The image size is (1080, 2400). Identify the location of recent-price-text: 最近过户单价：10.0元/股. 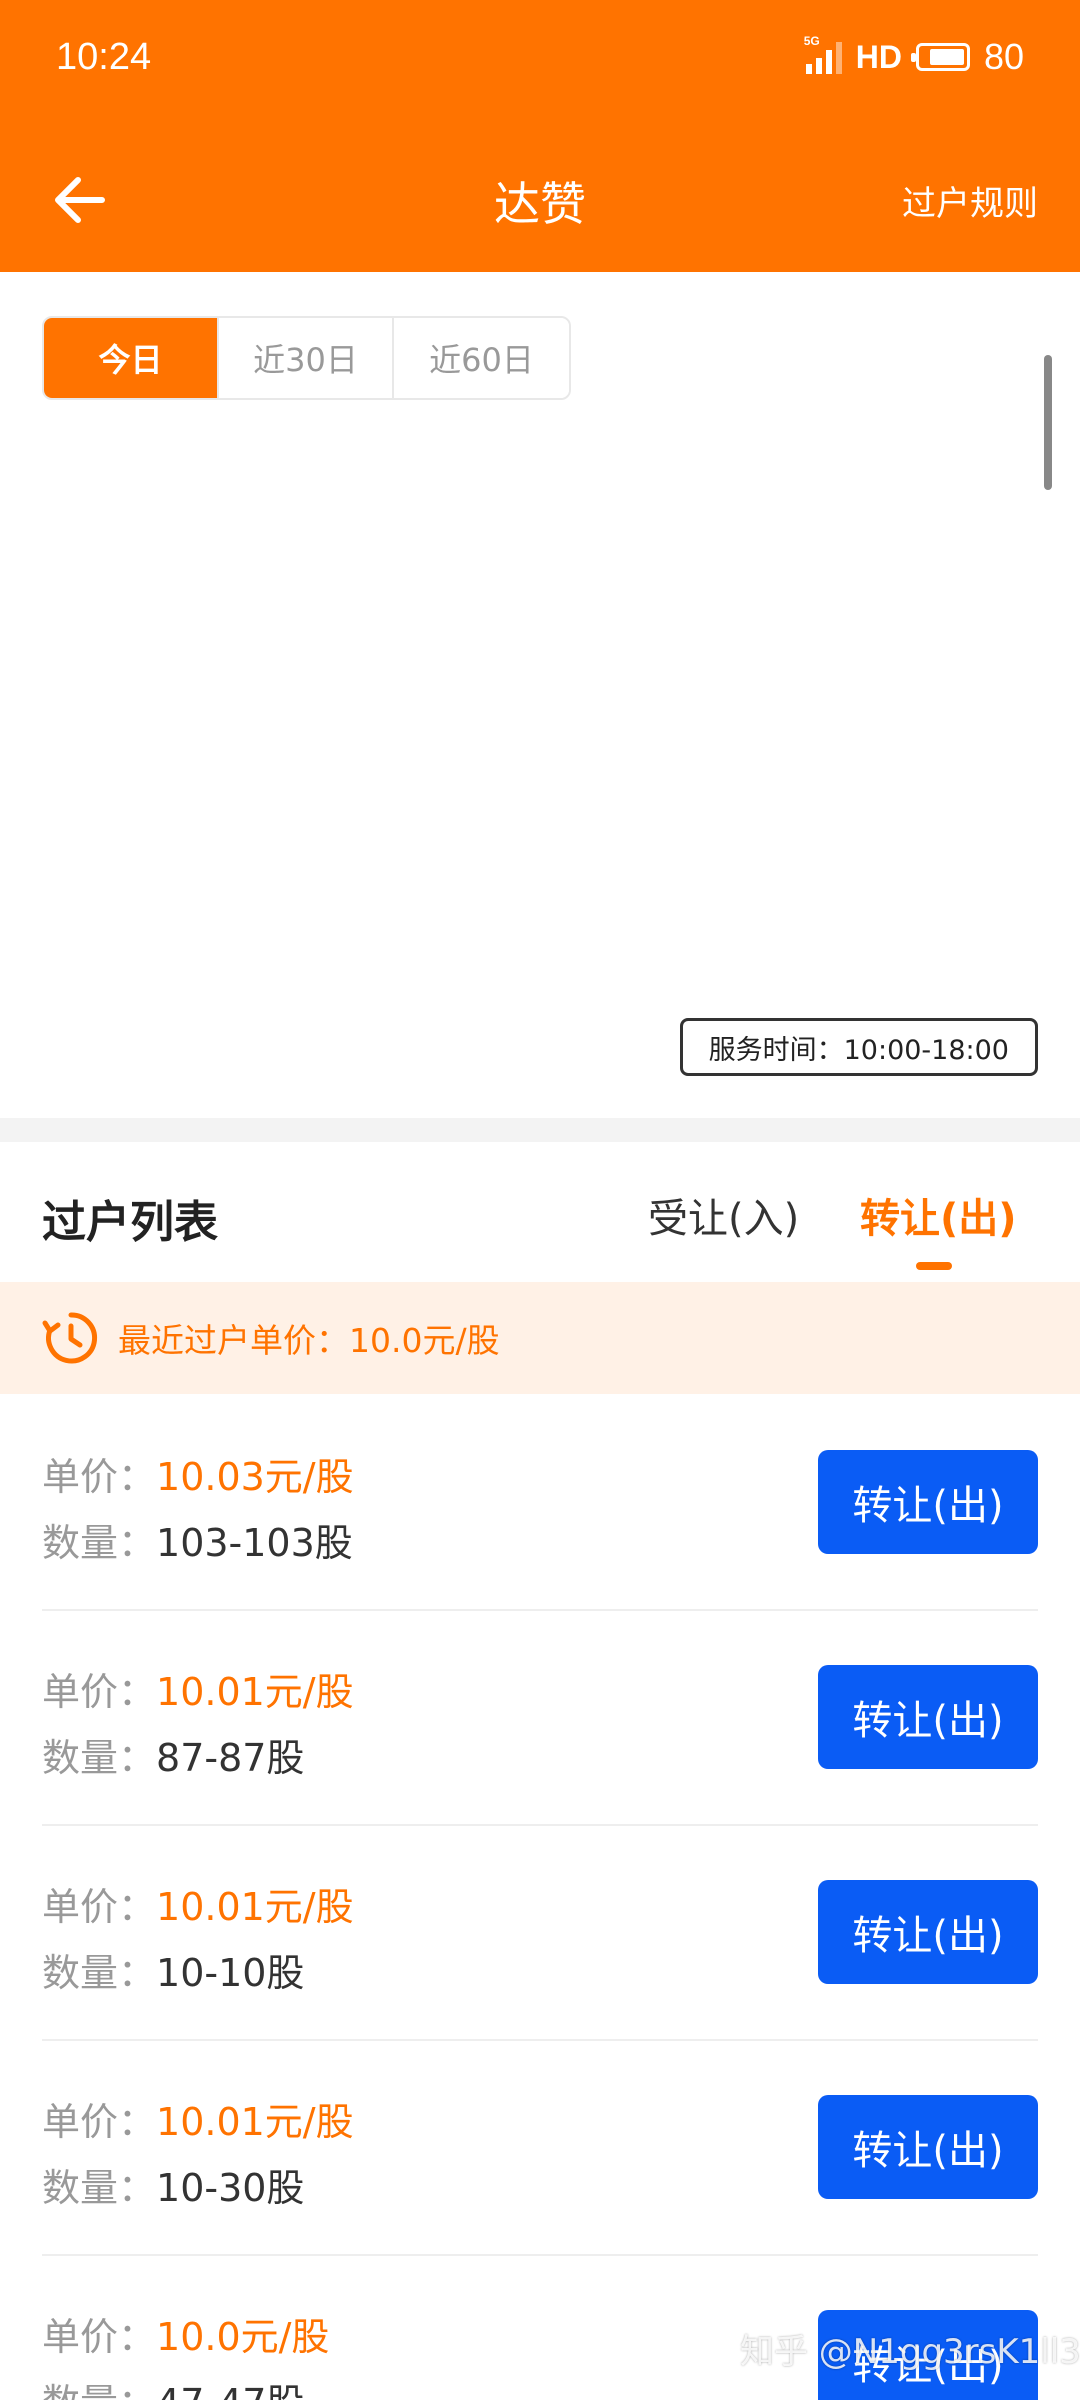
(309, 1340).